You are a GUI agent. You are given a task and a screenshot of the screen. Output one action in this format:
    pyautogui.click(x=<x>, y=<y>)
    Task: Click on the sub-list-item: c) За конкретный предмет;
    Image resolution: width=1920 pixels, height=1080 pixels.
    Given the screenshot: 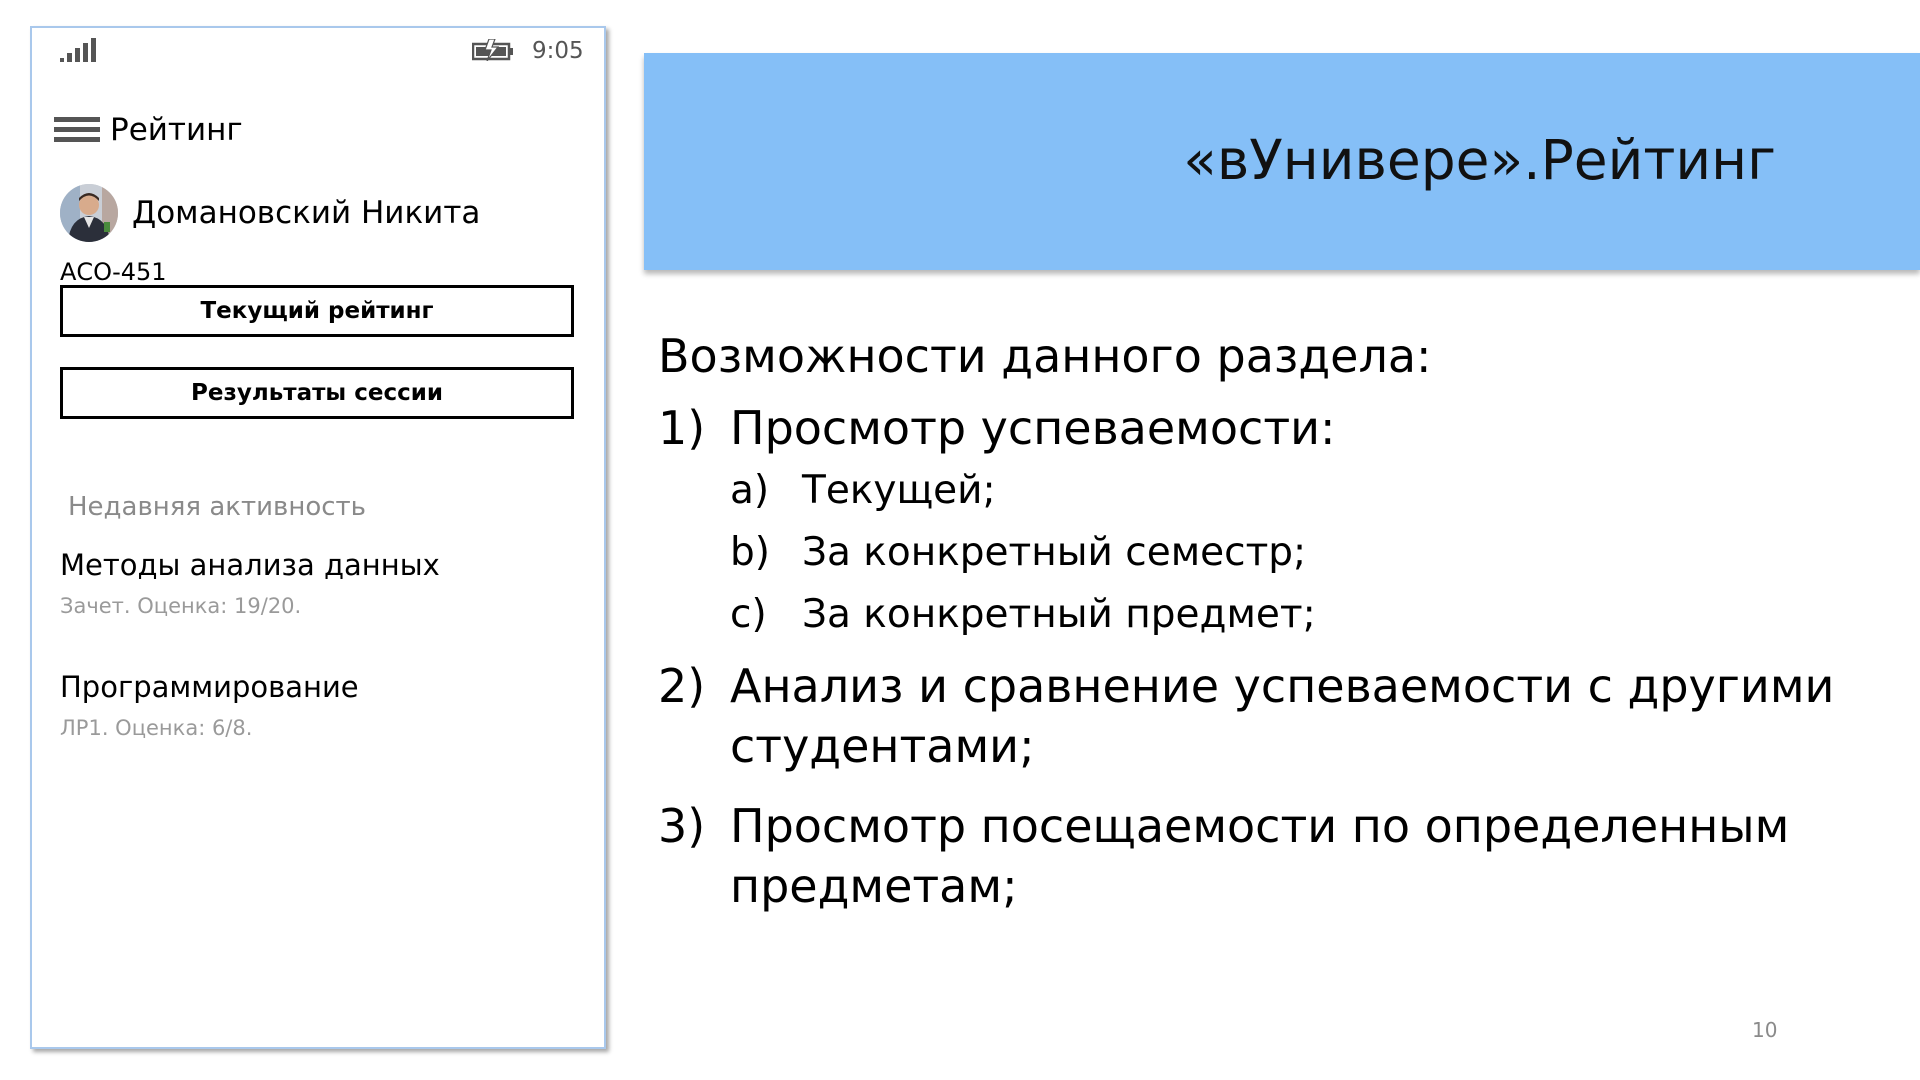 What is the action you would take?
    pyautogui.click(x=1309, y=615)
    